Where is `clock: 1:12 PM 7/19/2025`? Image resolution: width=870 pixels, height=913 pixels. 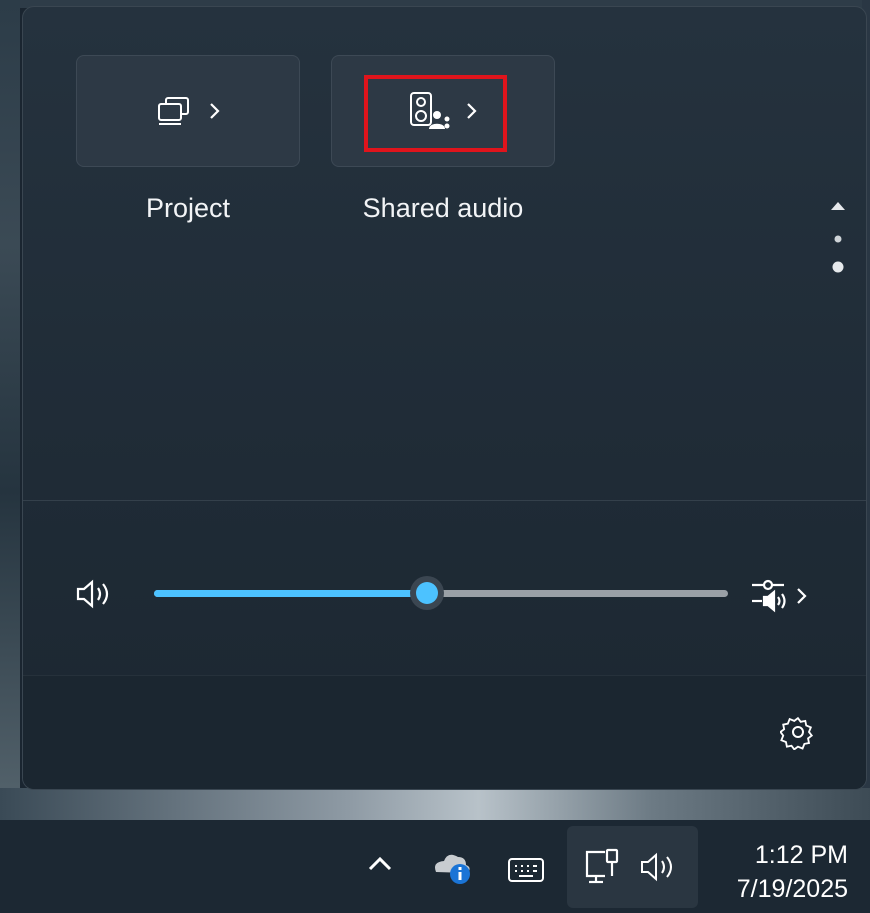 clock: 1:12 PM 7/19/2025 is located at coordinates (792, 872).